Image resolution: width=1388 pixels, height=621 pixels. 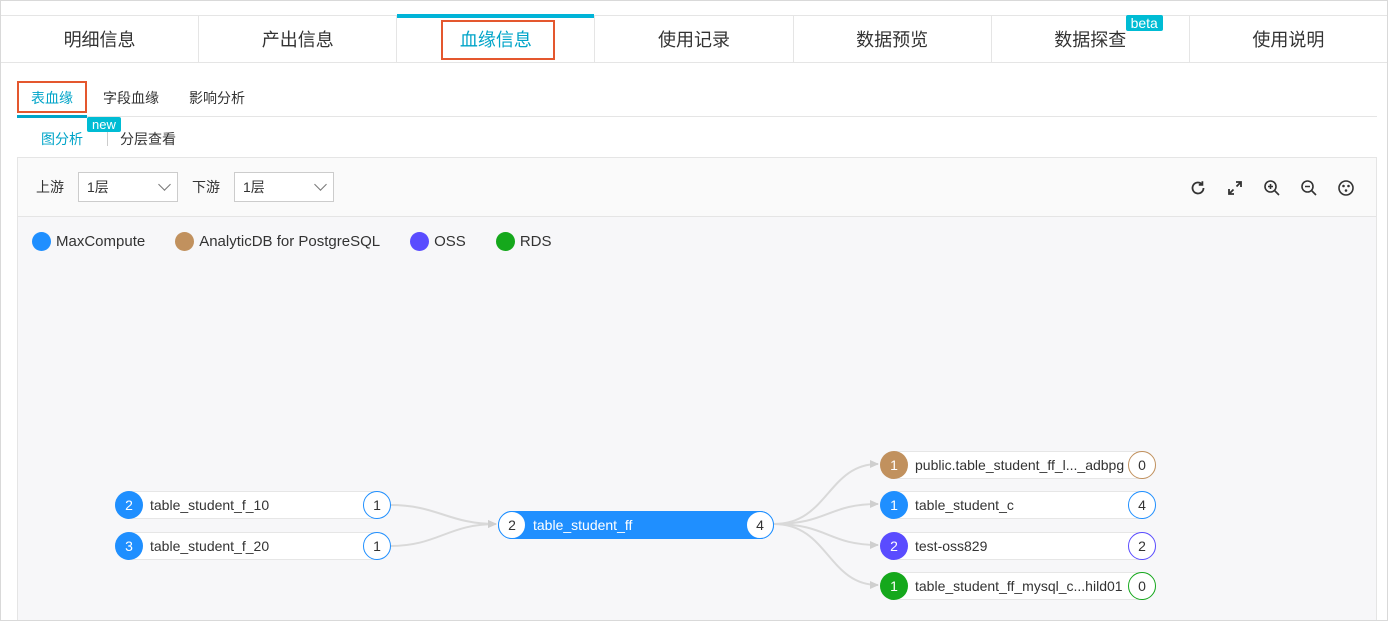 I want to click on subtab-field-lineage: 字段血缘, so click(x=131, y=98).